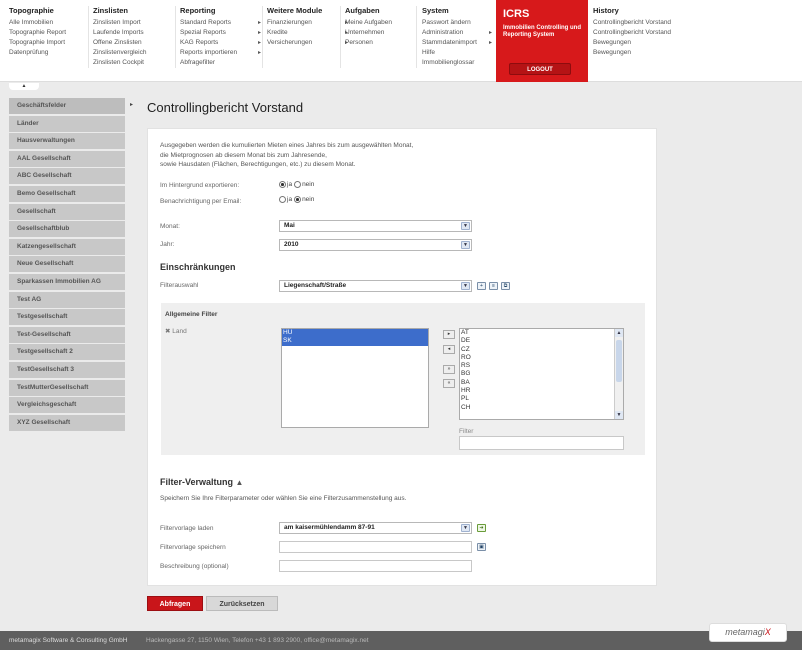 The height and width of the screenshot is (650, 802). I want to click on filtervorlage-speichern-input, so click(375, 547).